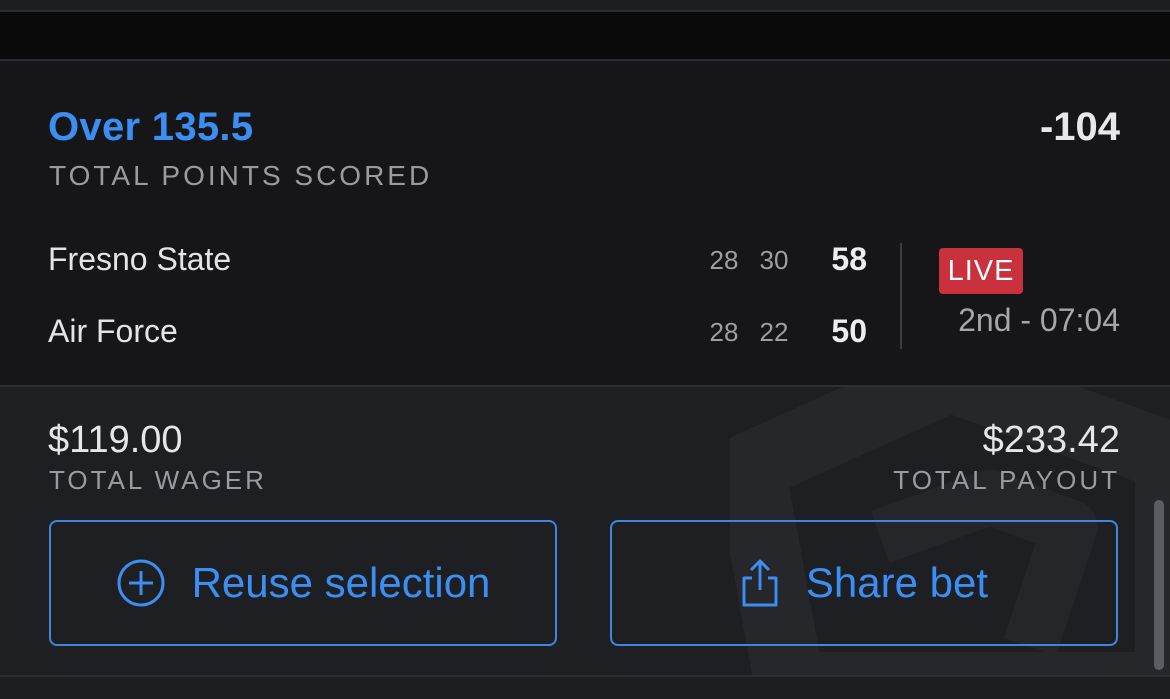 The width and height of the screenshot is (1170, 699). Describe the element at coordinates (981, 271) in the screenshot. I see `live-status-badge: LIVE` at that location.